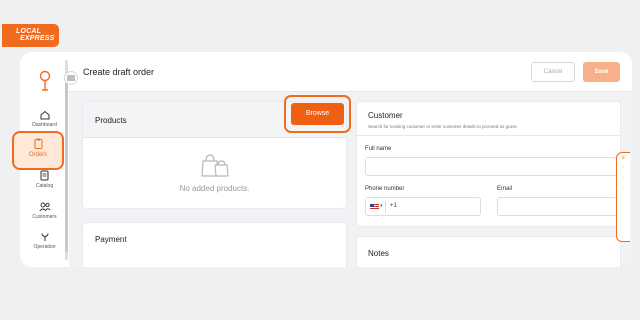 The width and height of the screenshot is (640, 320). I want to click on payment-card: Payment, so click(214, 244).